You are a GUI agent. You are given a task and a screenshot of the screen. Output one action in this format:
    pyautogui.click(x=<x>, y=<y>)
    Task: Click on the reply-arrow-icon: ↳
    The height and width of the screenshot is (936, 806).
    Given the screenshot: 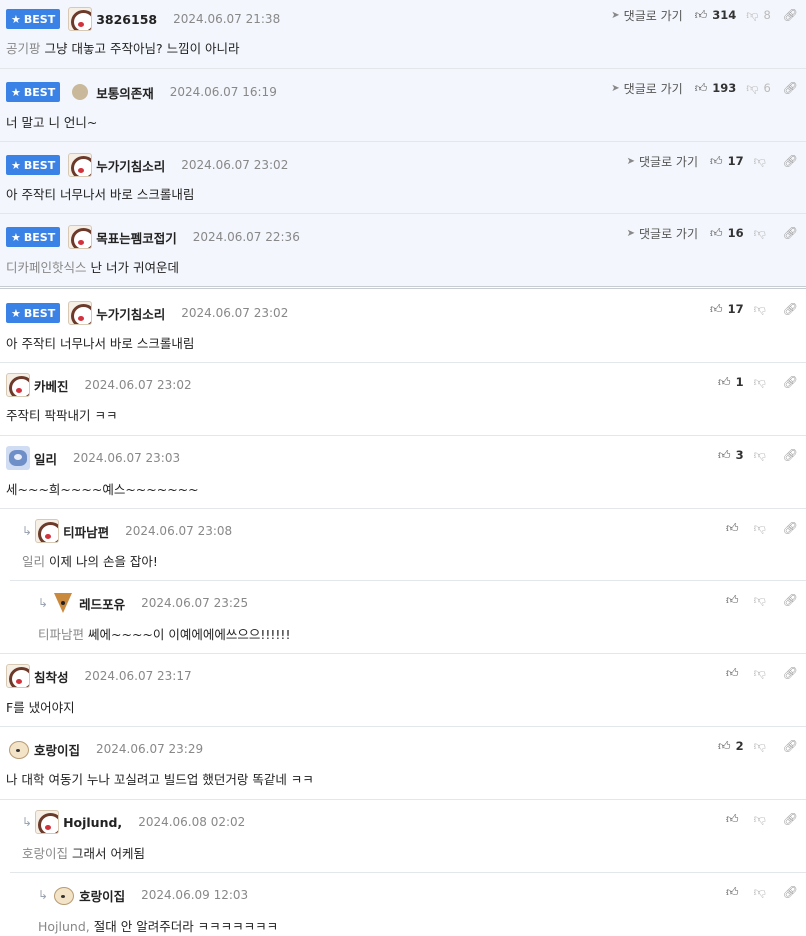 What is the action you would take?
    pyautogui.click(x=43, y=603)
    